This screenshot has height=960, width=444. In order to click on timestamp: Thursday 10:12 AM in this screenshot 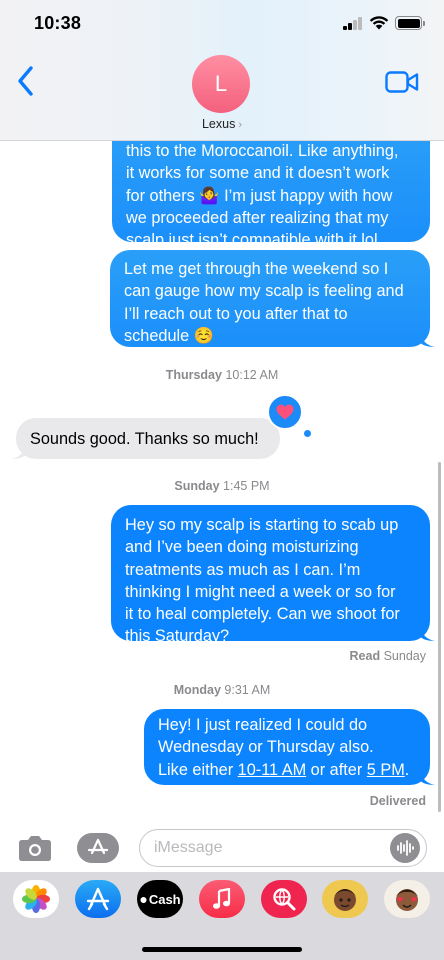, I will do `click(222, 375)`.